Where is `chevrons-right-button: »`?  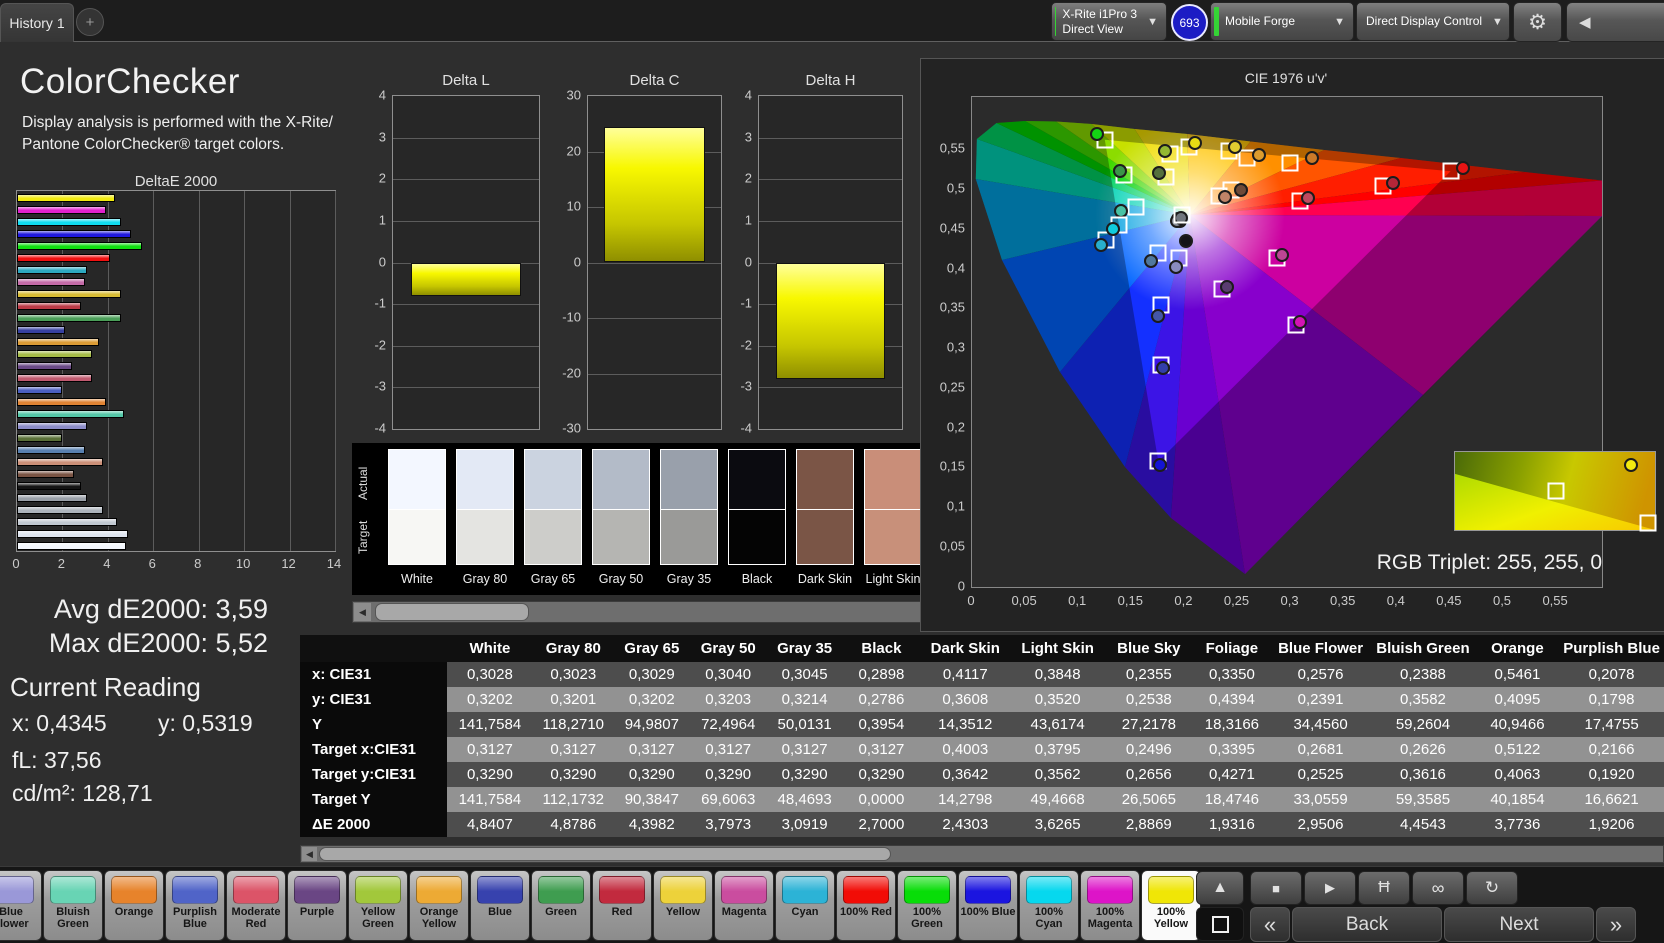
chevrons-right-button: » is located at coordinates (1616, 924).